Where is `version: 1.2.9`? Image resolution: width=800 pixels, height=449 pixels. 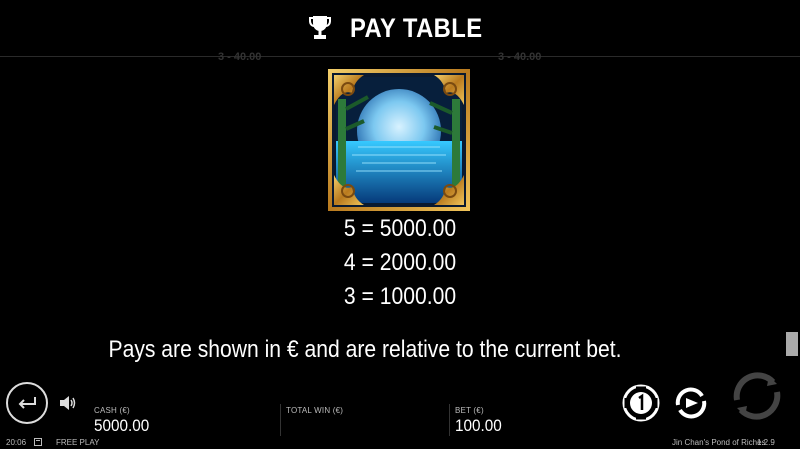
version: 1.2.9 is located at coordinates (766, 442).